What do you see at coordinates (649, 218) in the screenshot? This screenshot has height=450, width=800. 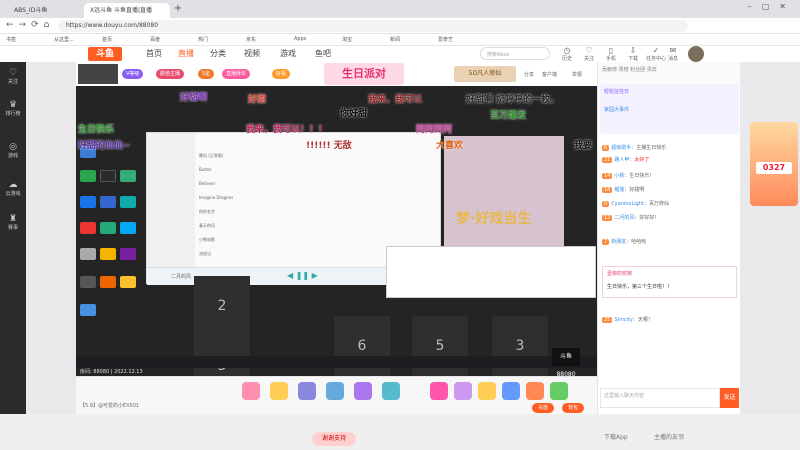 I see `chat-text: 好好好！` at bounding box center [649, 218].